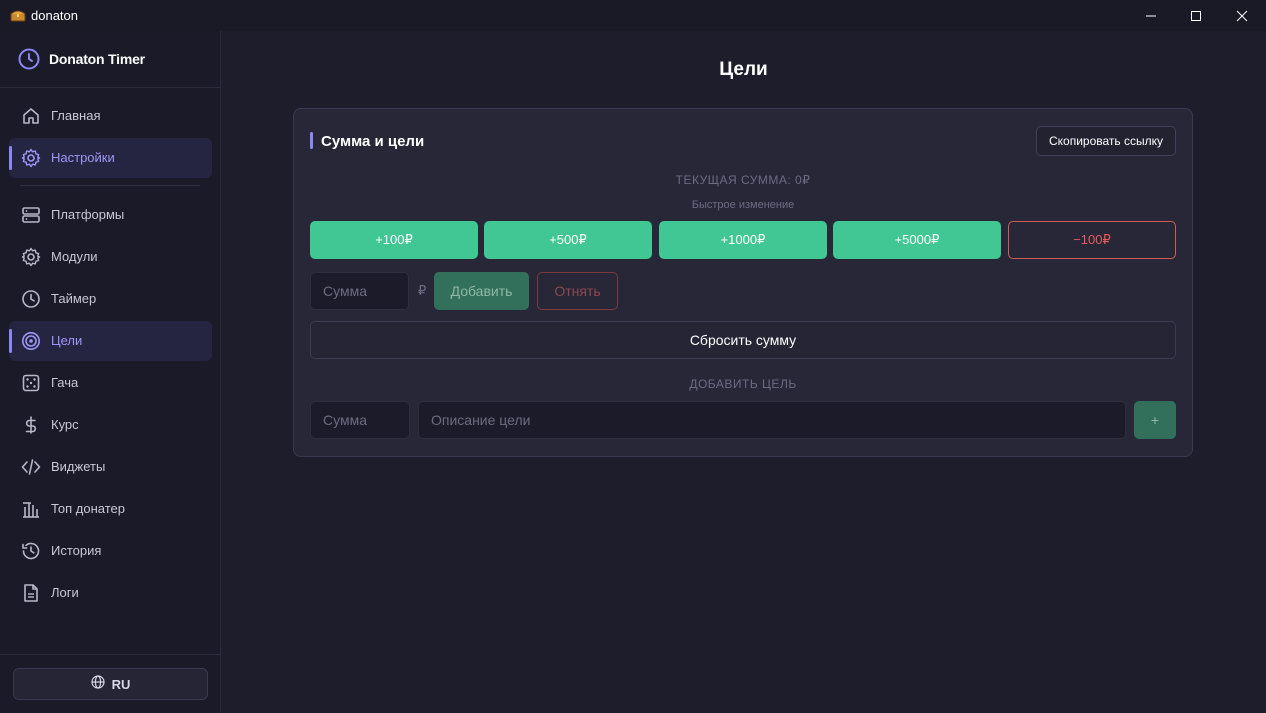 The width and height of the screenshot is (1266, 713). I want to click on close-icon, so click(1242, 15).